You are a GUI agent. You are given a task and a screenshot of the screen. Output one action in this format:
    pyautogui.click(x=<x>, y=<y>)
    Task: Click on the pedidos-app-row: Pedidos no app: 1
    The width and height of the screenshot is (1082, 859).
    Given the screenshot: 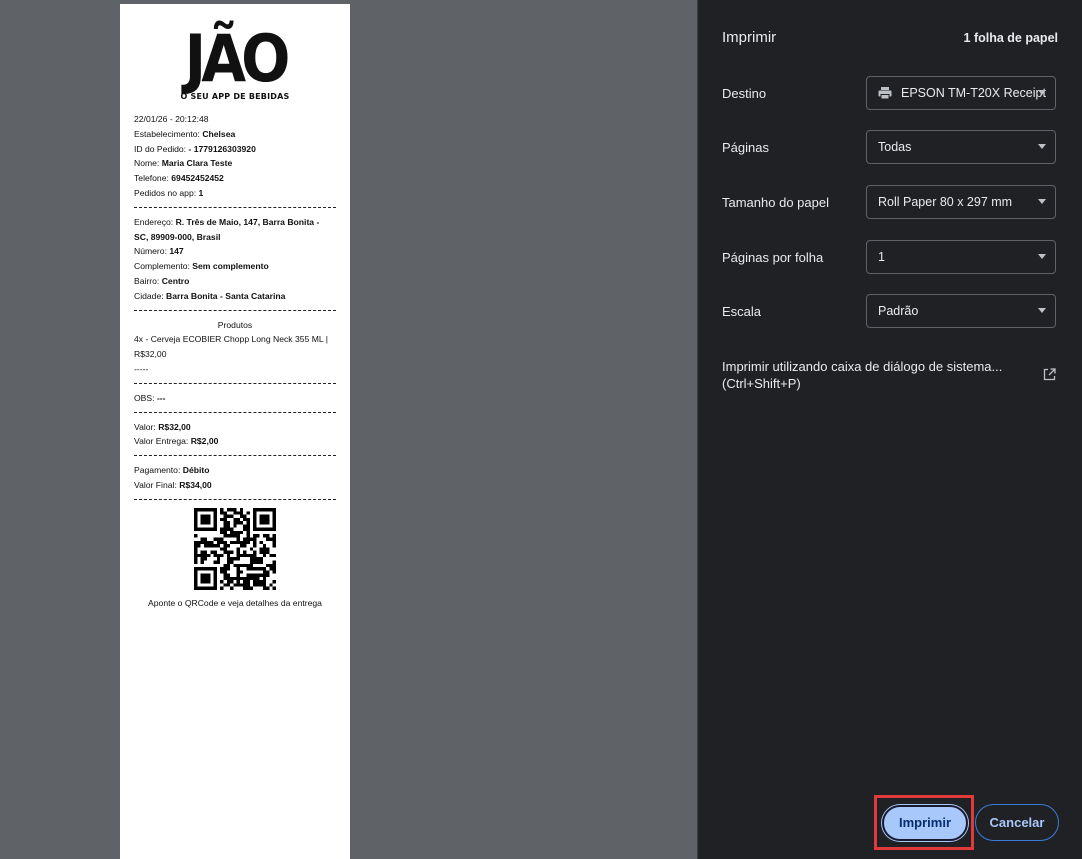 What is the action you would take?
    pyautogui.click(x=235, y=193)
    